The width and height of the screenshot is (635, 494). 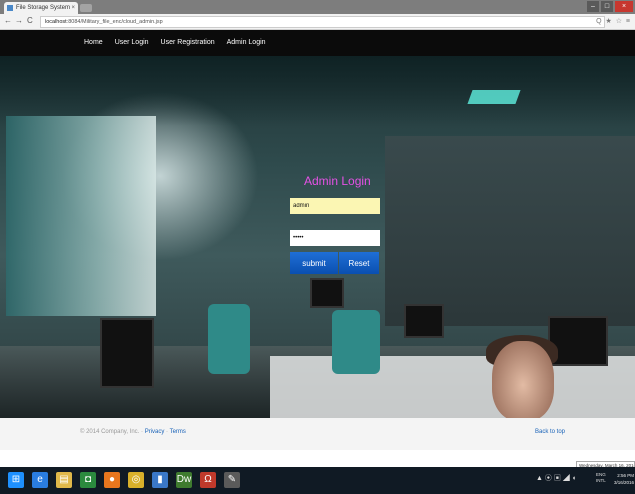 What do you see at coordinates (550, 432) in the screenshot?
I see `back-to-top-link: Back to top` at bounding box center [550, 432].